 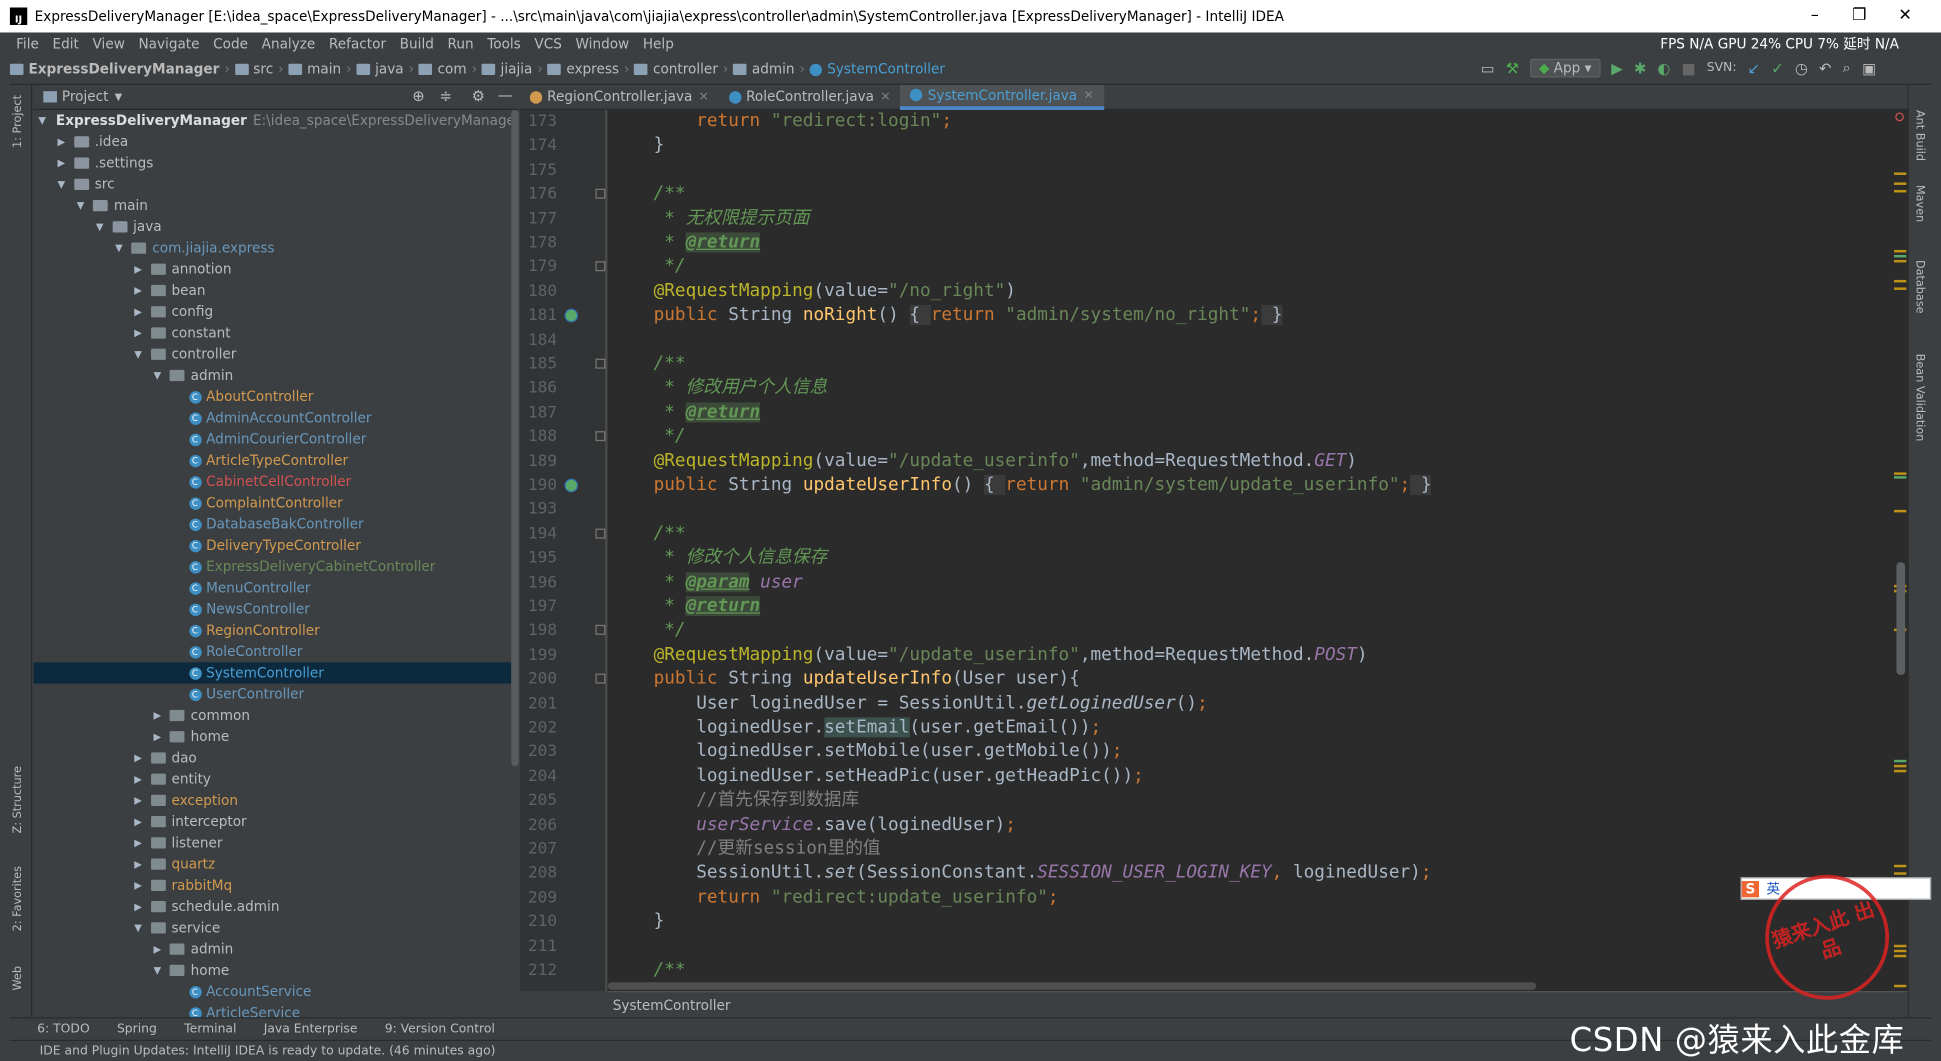 What do you see at coordinates (272, 545) in the screenshot?
I see `tree-item: C DeliveryTypeController` at bounding box center [272, 545].